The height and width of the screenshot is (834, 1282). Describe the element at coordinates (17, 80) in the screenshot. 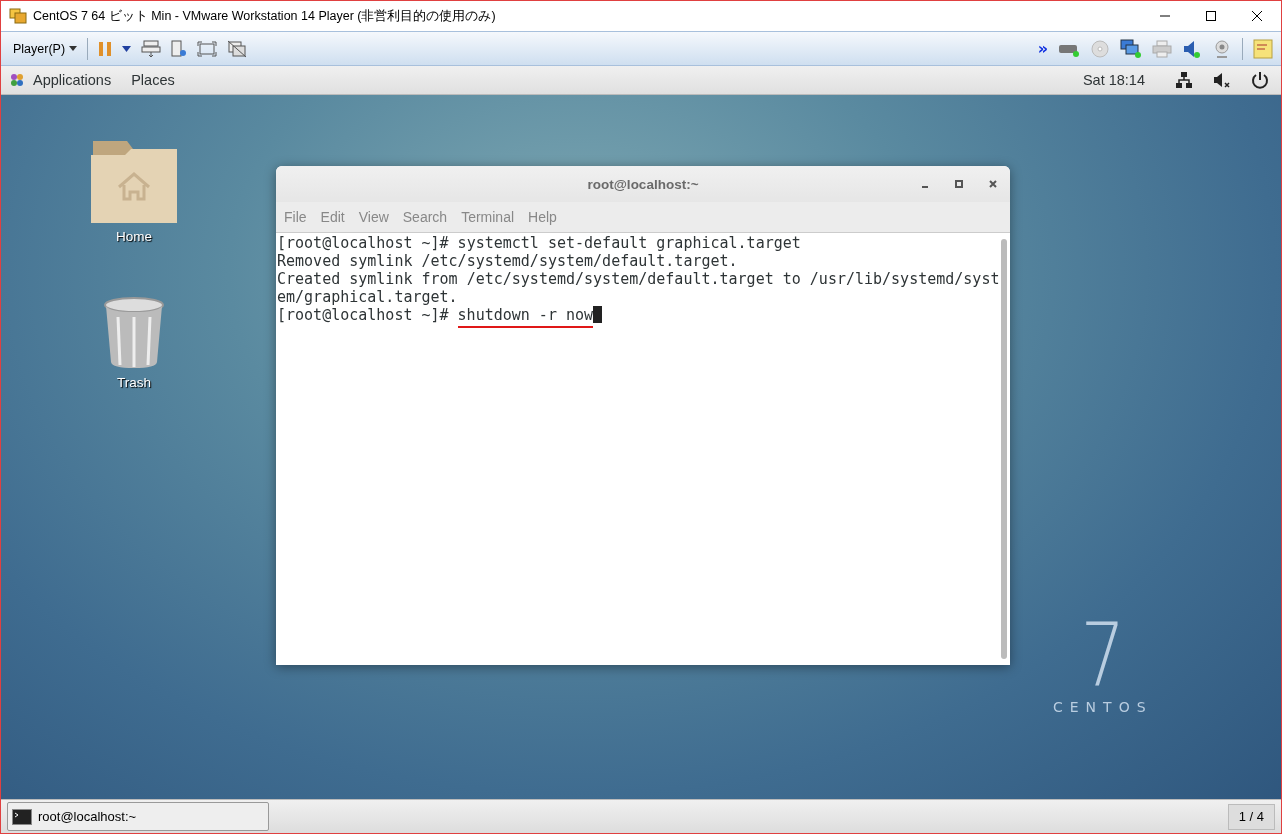

I see `applications-icon` at that location.